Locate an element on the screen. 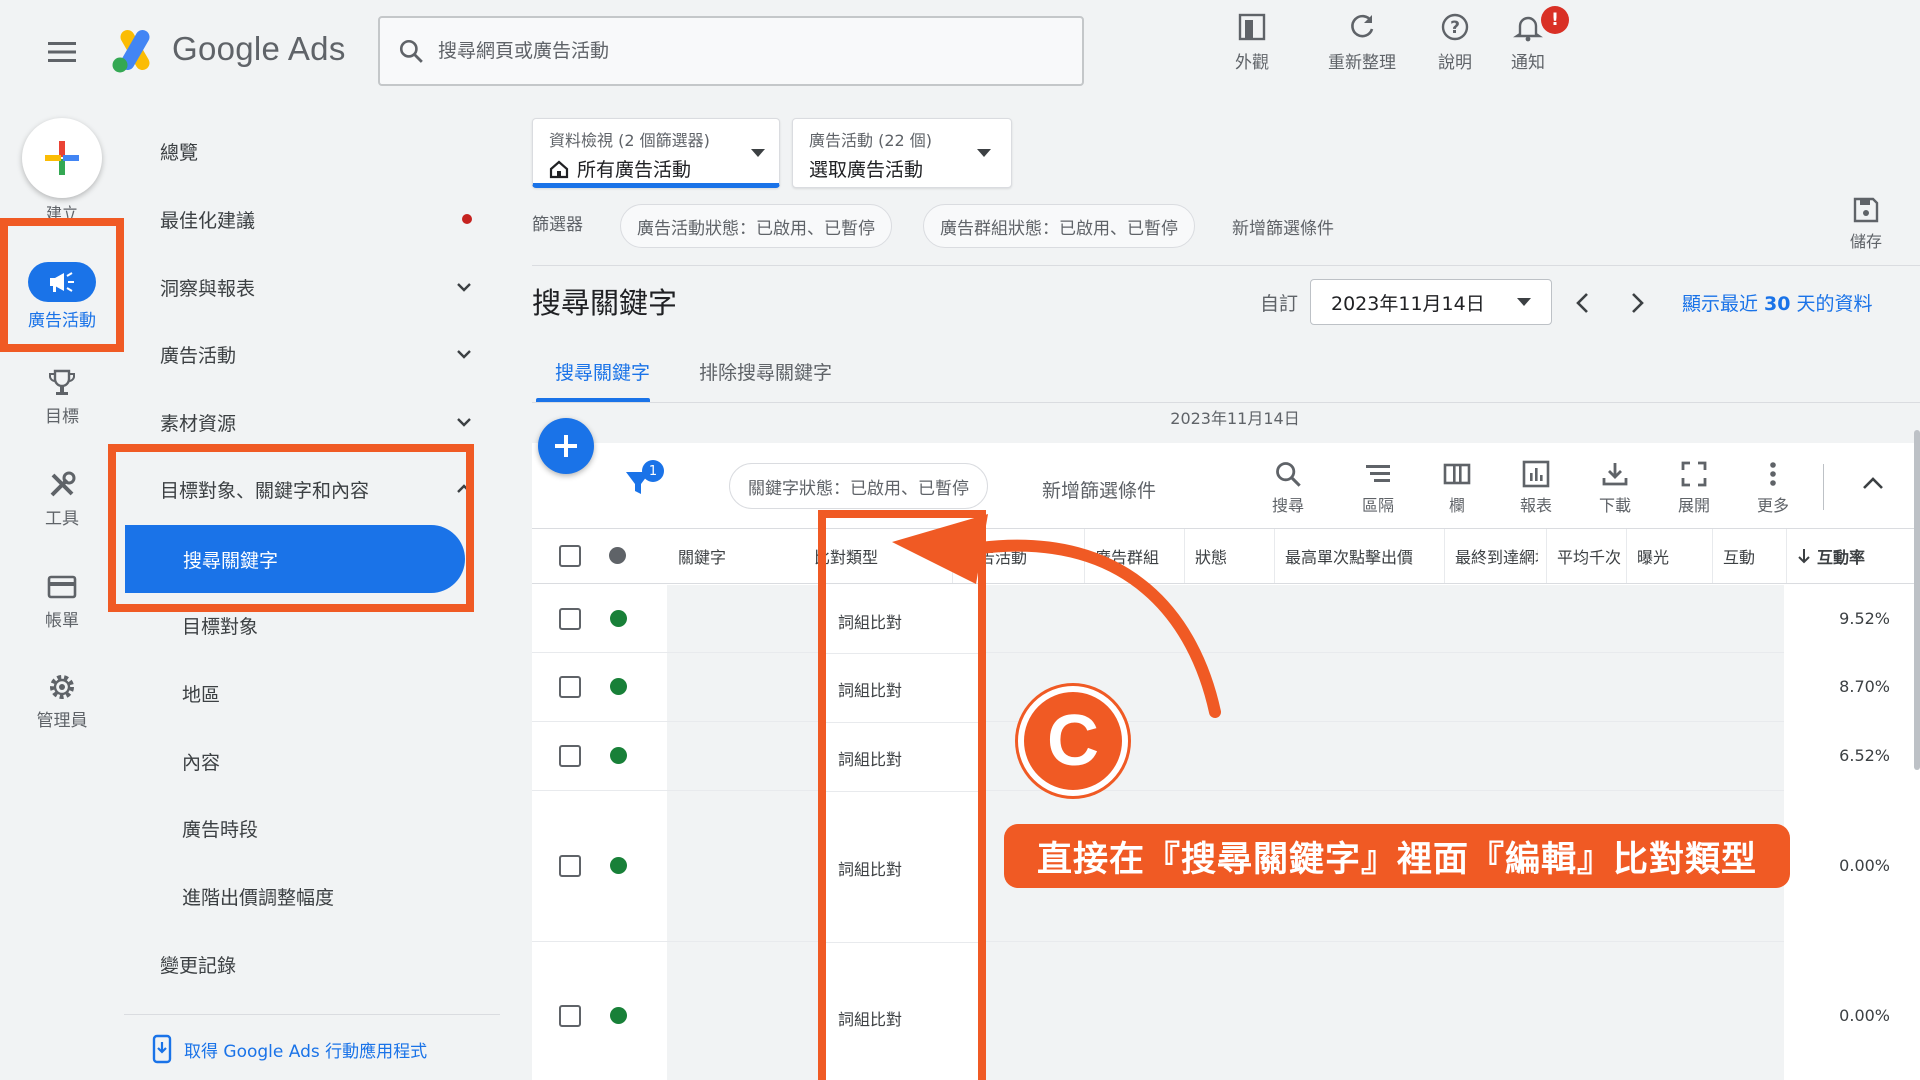 This screenshot has width=1920, height=1080. trophy-icon is located at coordinates (62, 383).